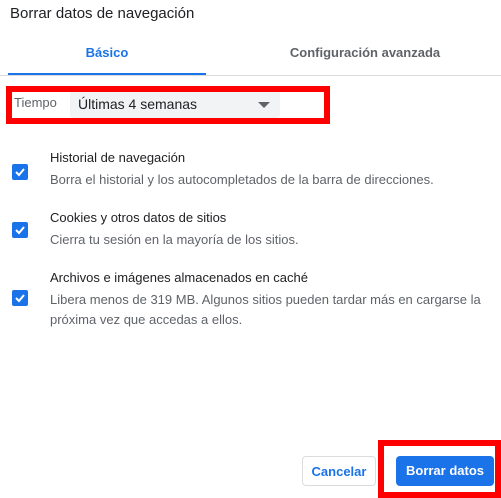  I want to click on checkbox-cookies, so click(20, 230).